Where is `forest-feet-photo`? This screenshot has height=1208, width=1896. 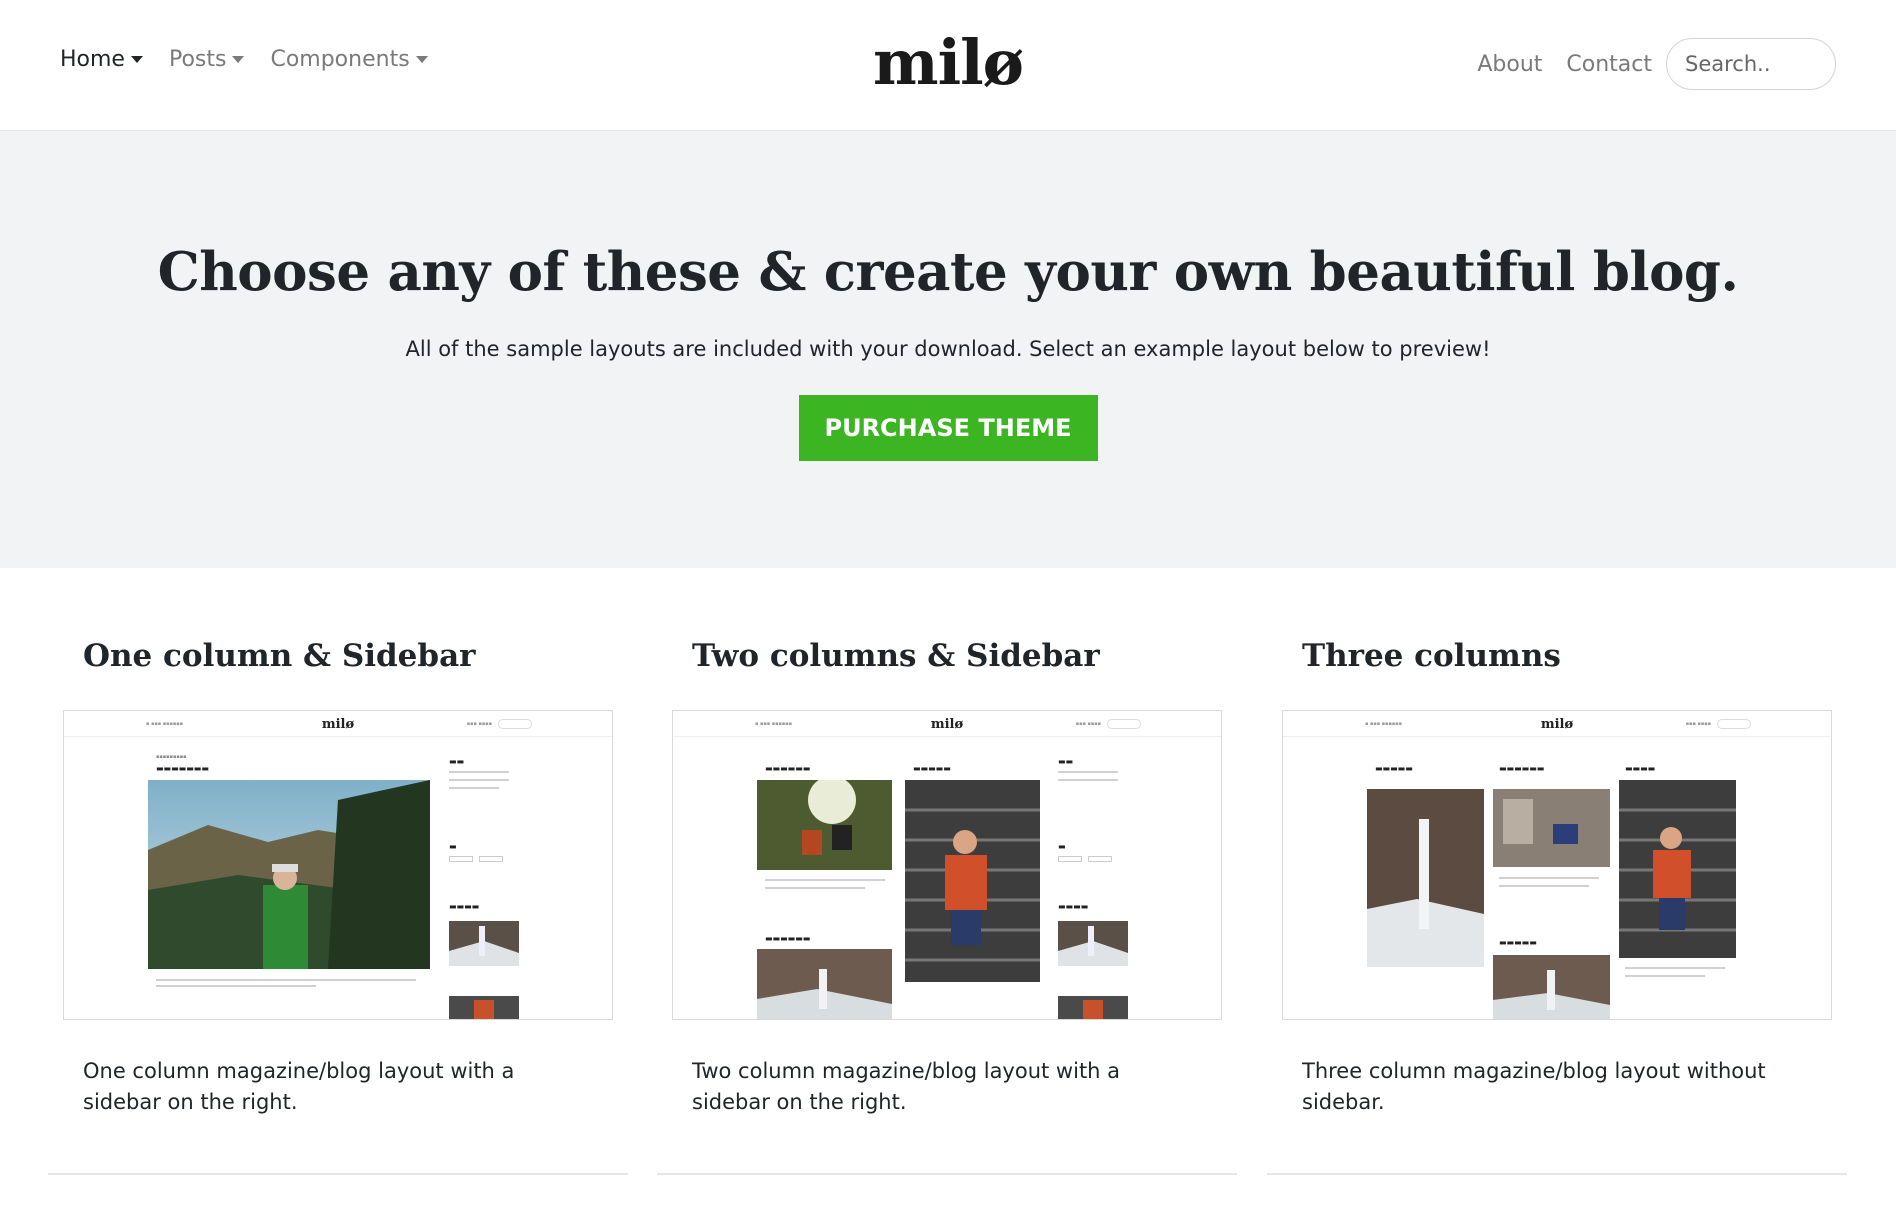
forest-feet-photo is located at coordinates (824, 825).